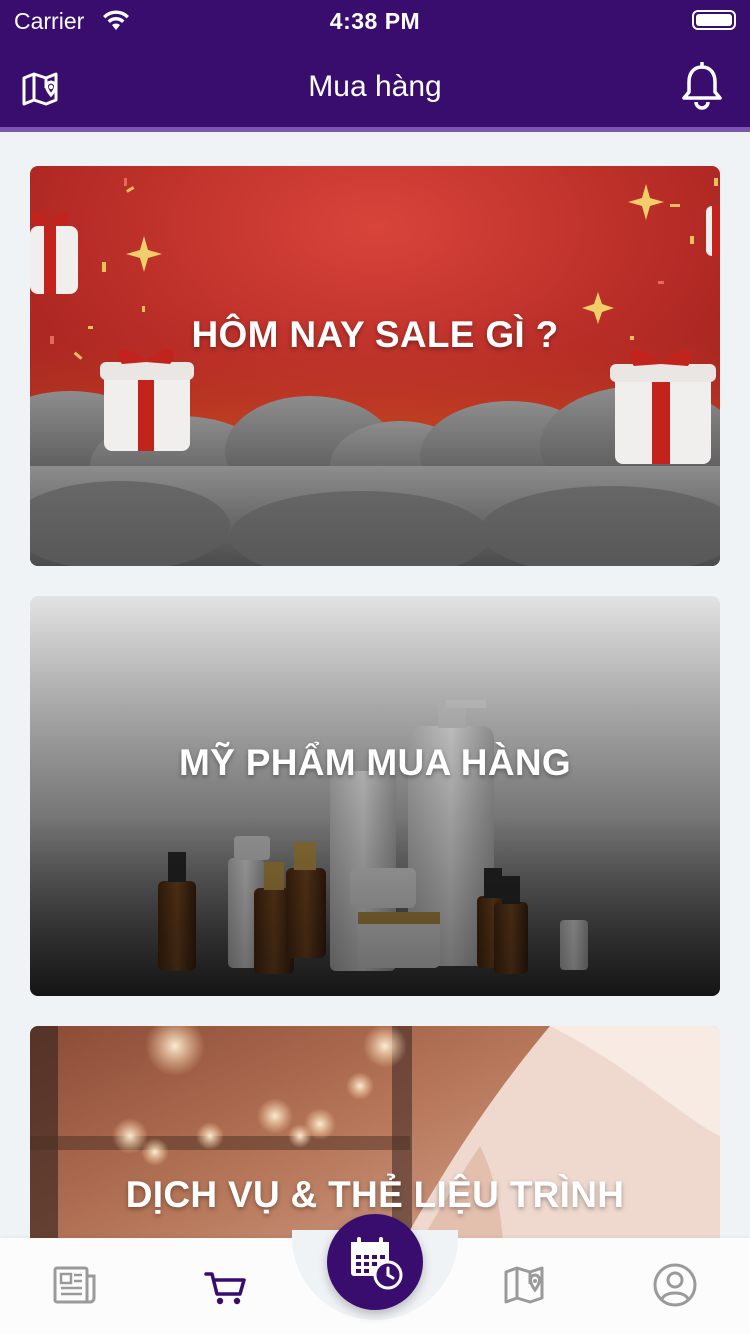 This screenshot has height=1334, width=750. What do you see at coordinates (714, 20) in the screenshot?
I see `battery-icon` at bounding box center [714, 20].